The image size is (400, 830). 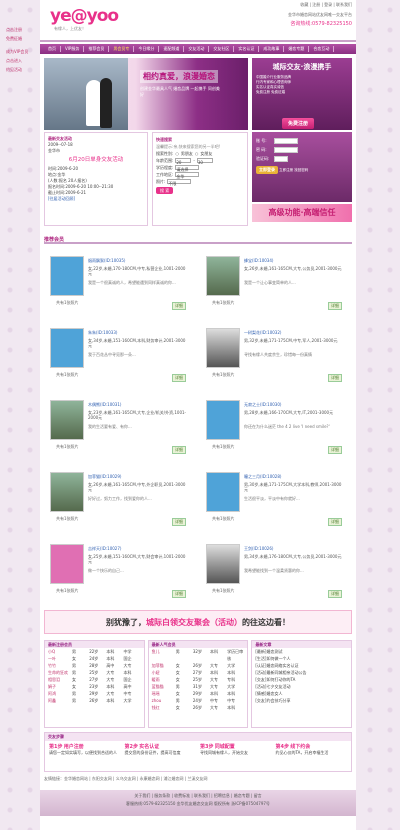 What do you see at coordinates (301, 651) in the screenshot?
I see `list-item: [最新]婚恋测试` at bounding box center [301, 651].